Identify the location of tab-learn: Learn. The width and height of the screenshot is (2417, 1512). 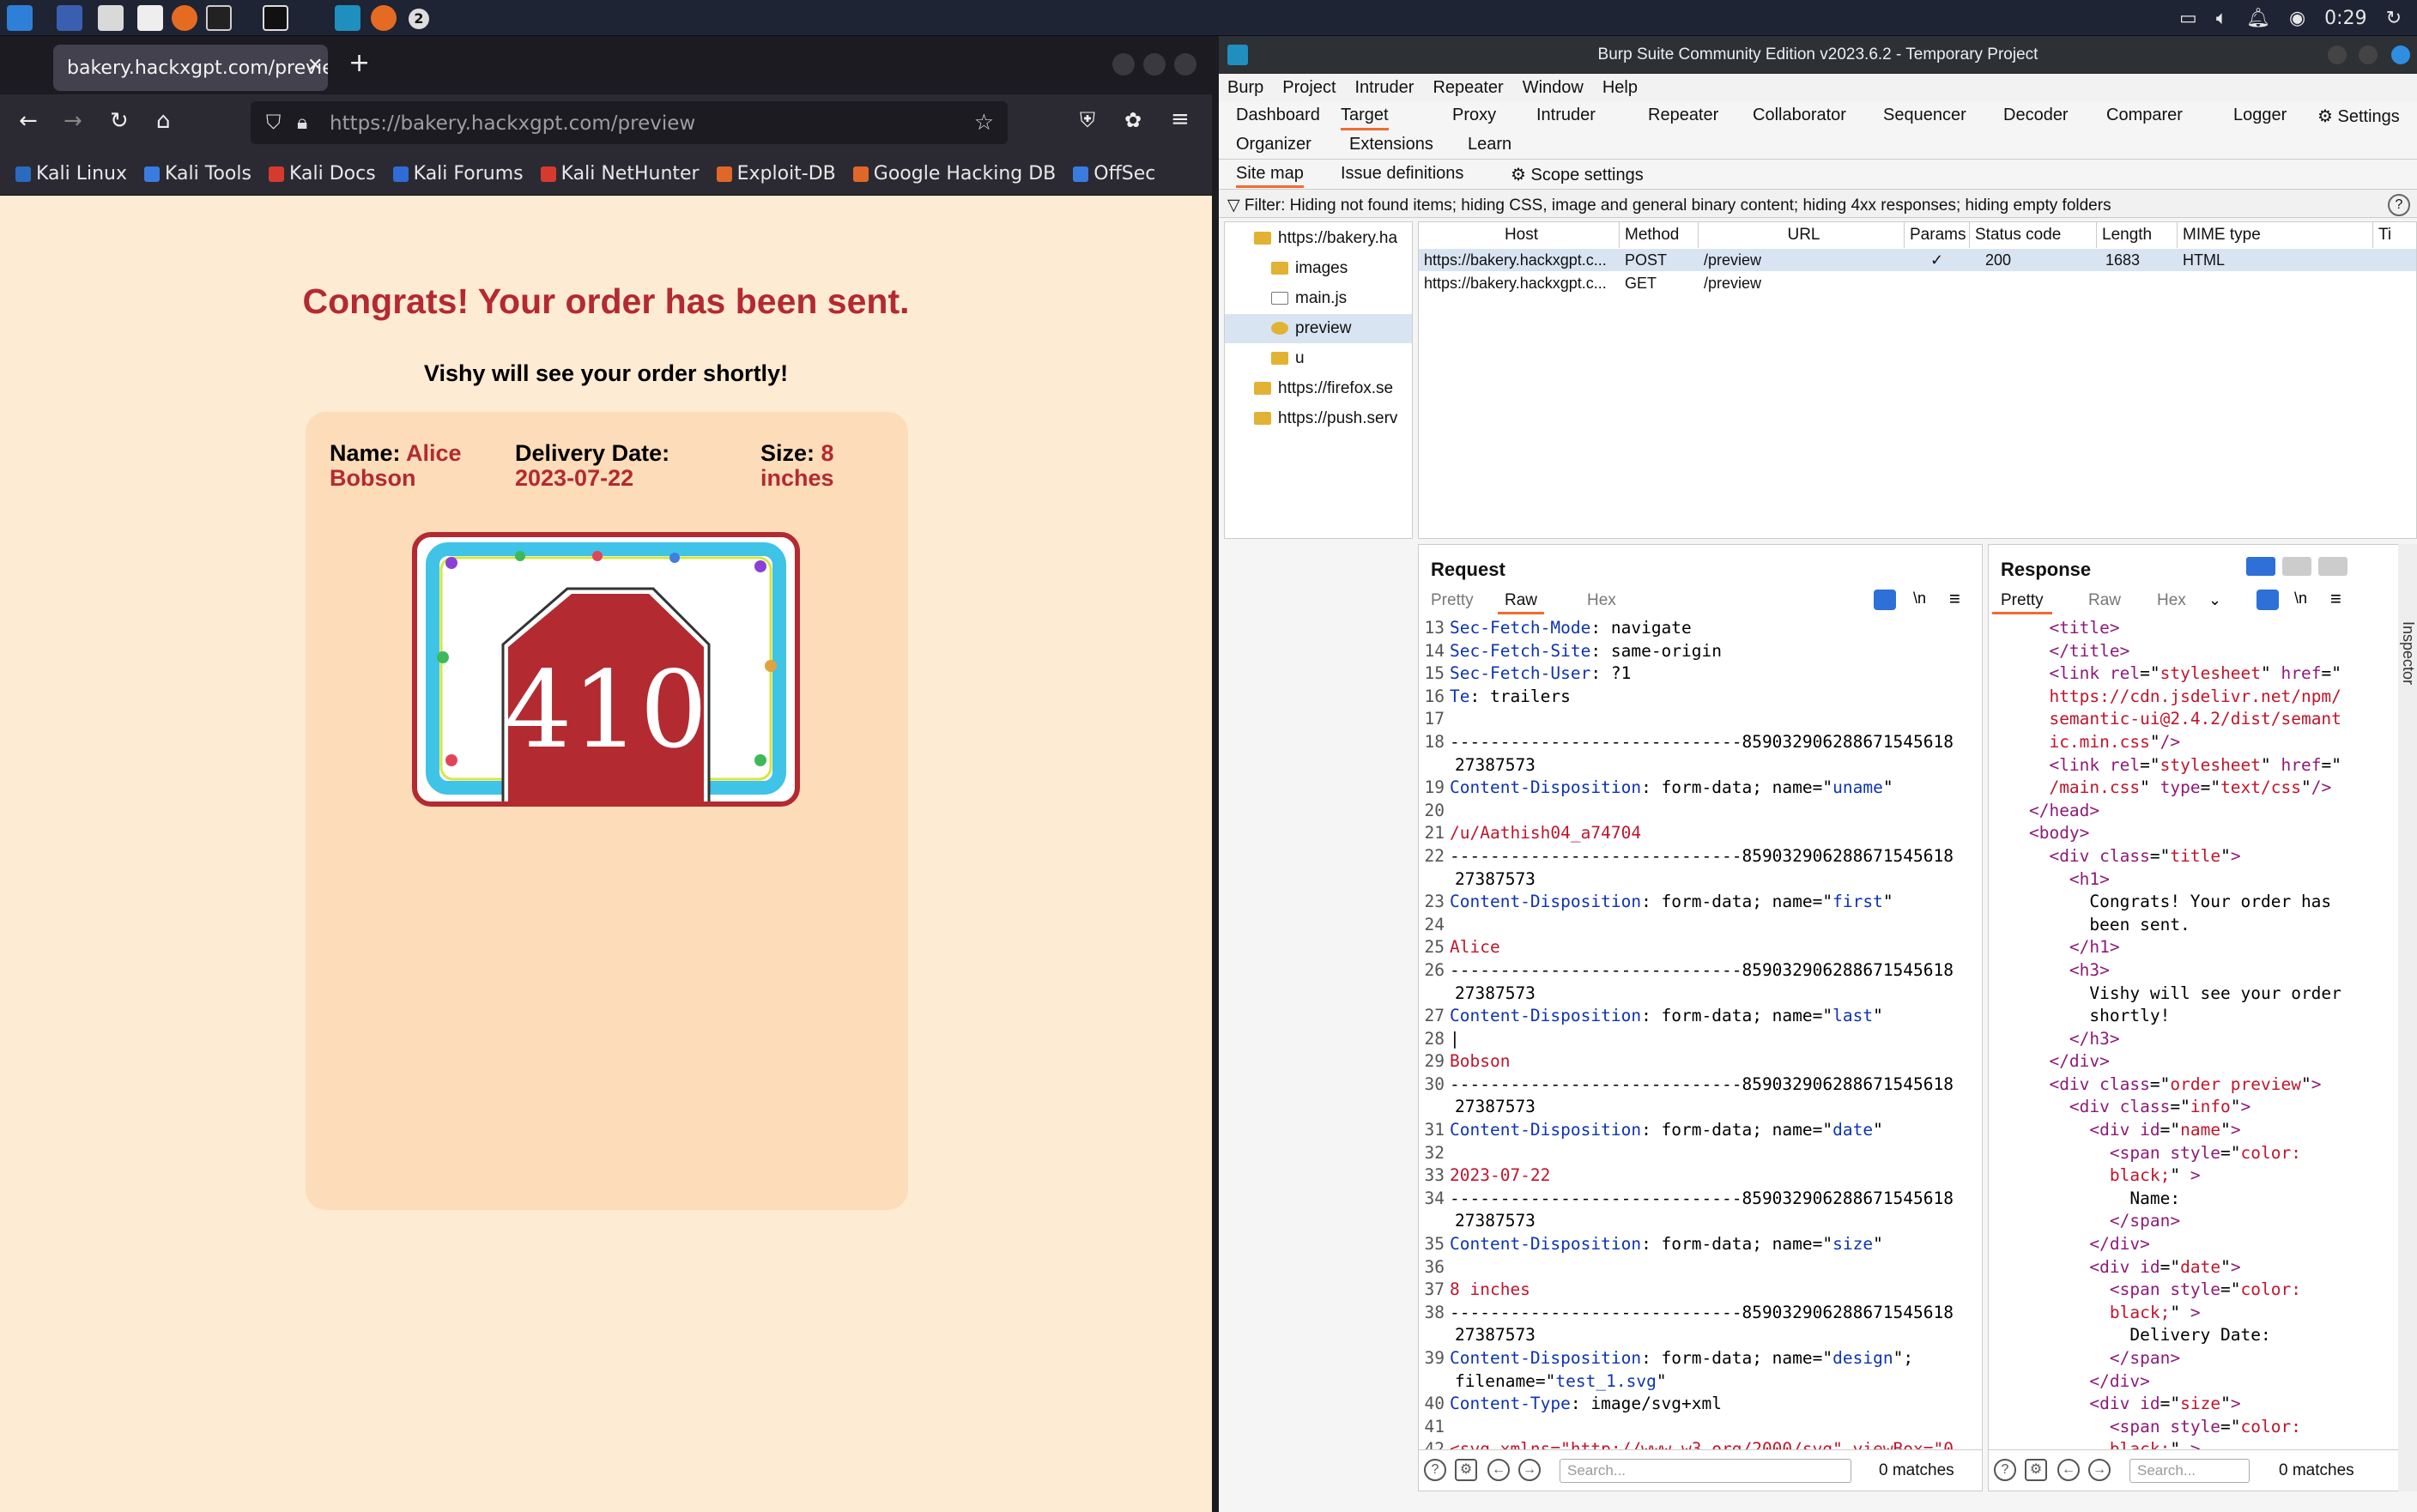
(1489, 144).